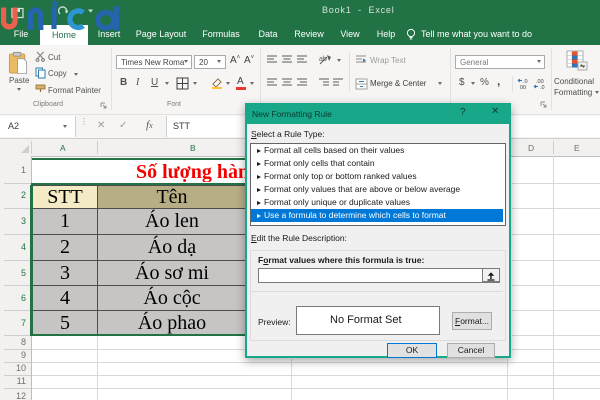 This screenshot has height=400, width=600. What do you see at coordinates (542, 87) in the screenshot?
I see `svg-text: .0` at bounding box center [542, 87].